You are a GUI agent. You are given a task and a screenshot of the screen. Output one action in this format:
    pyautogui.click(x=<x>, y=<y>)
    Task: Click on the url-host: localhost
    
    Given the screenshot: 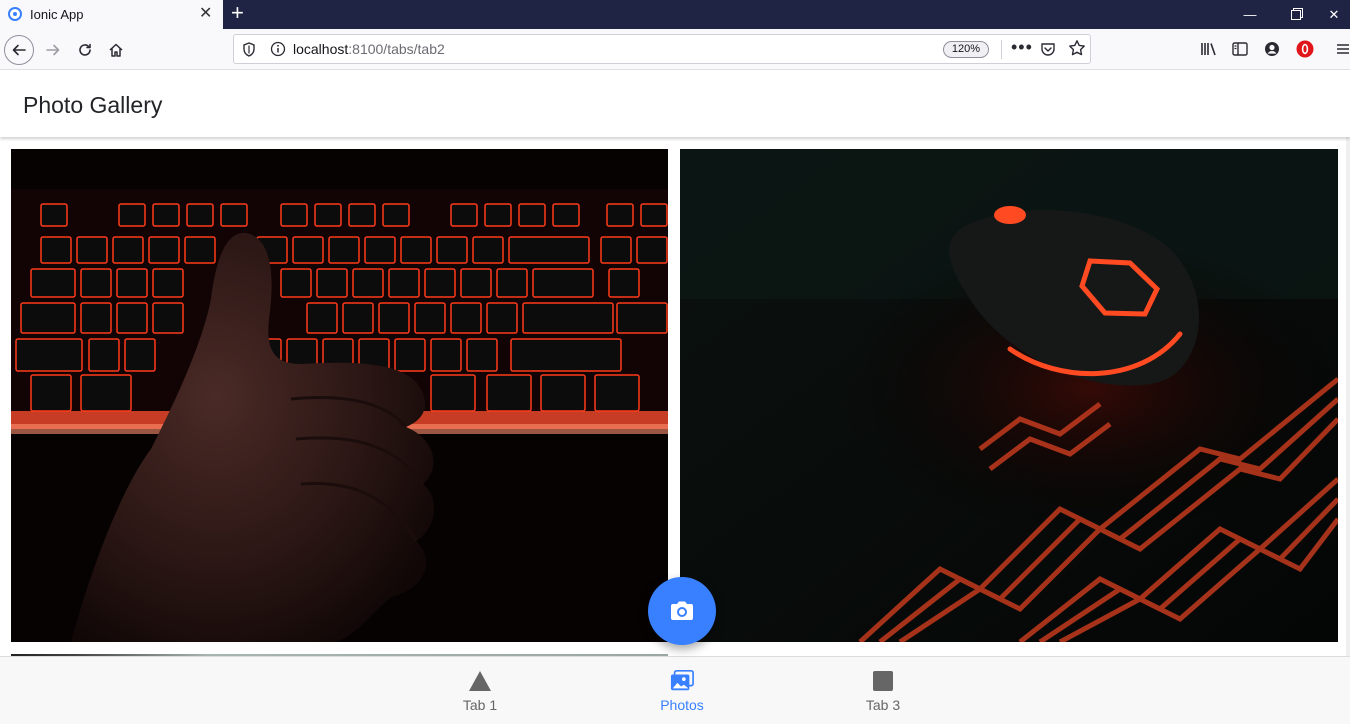 What is the action you would take?
    pyautogui.click(x=321, y=49)
    